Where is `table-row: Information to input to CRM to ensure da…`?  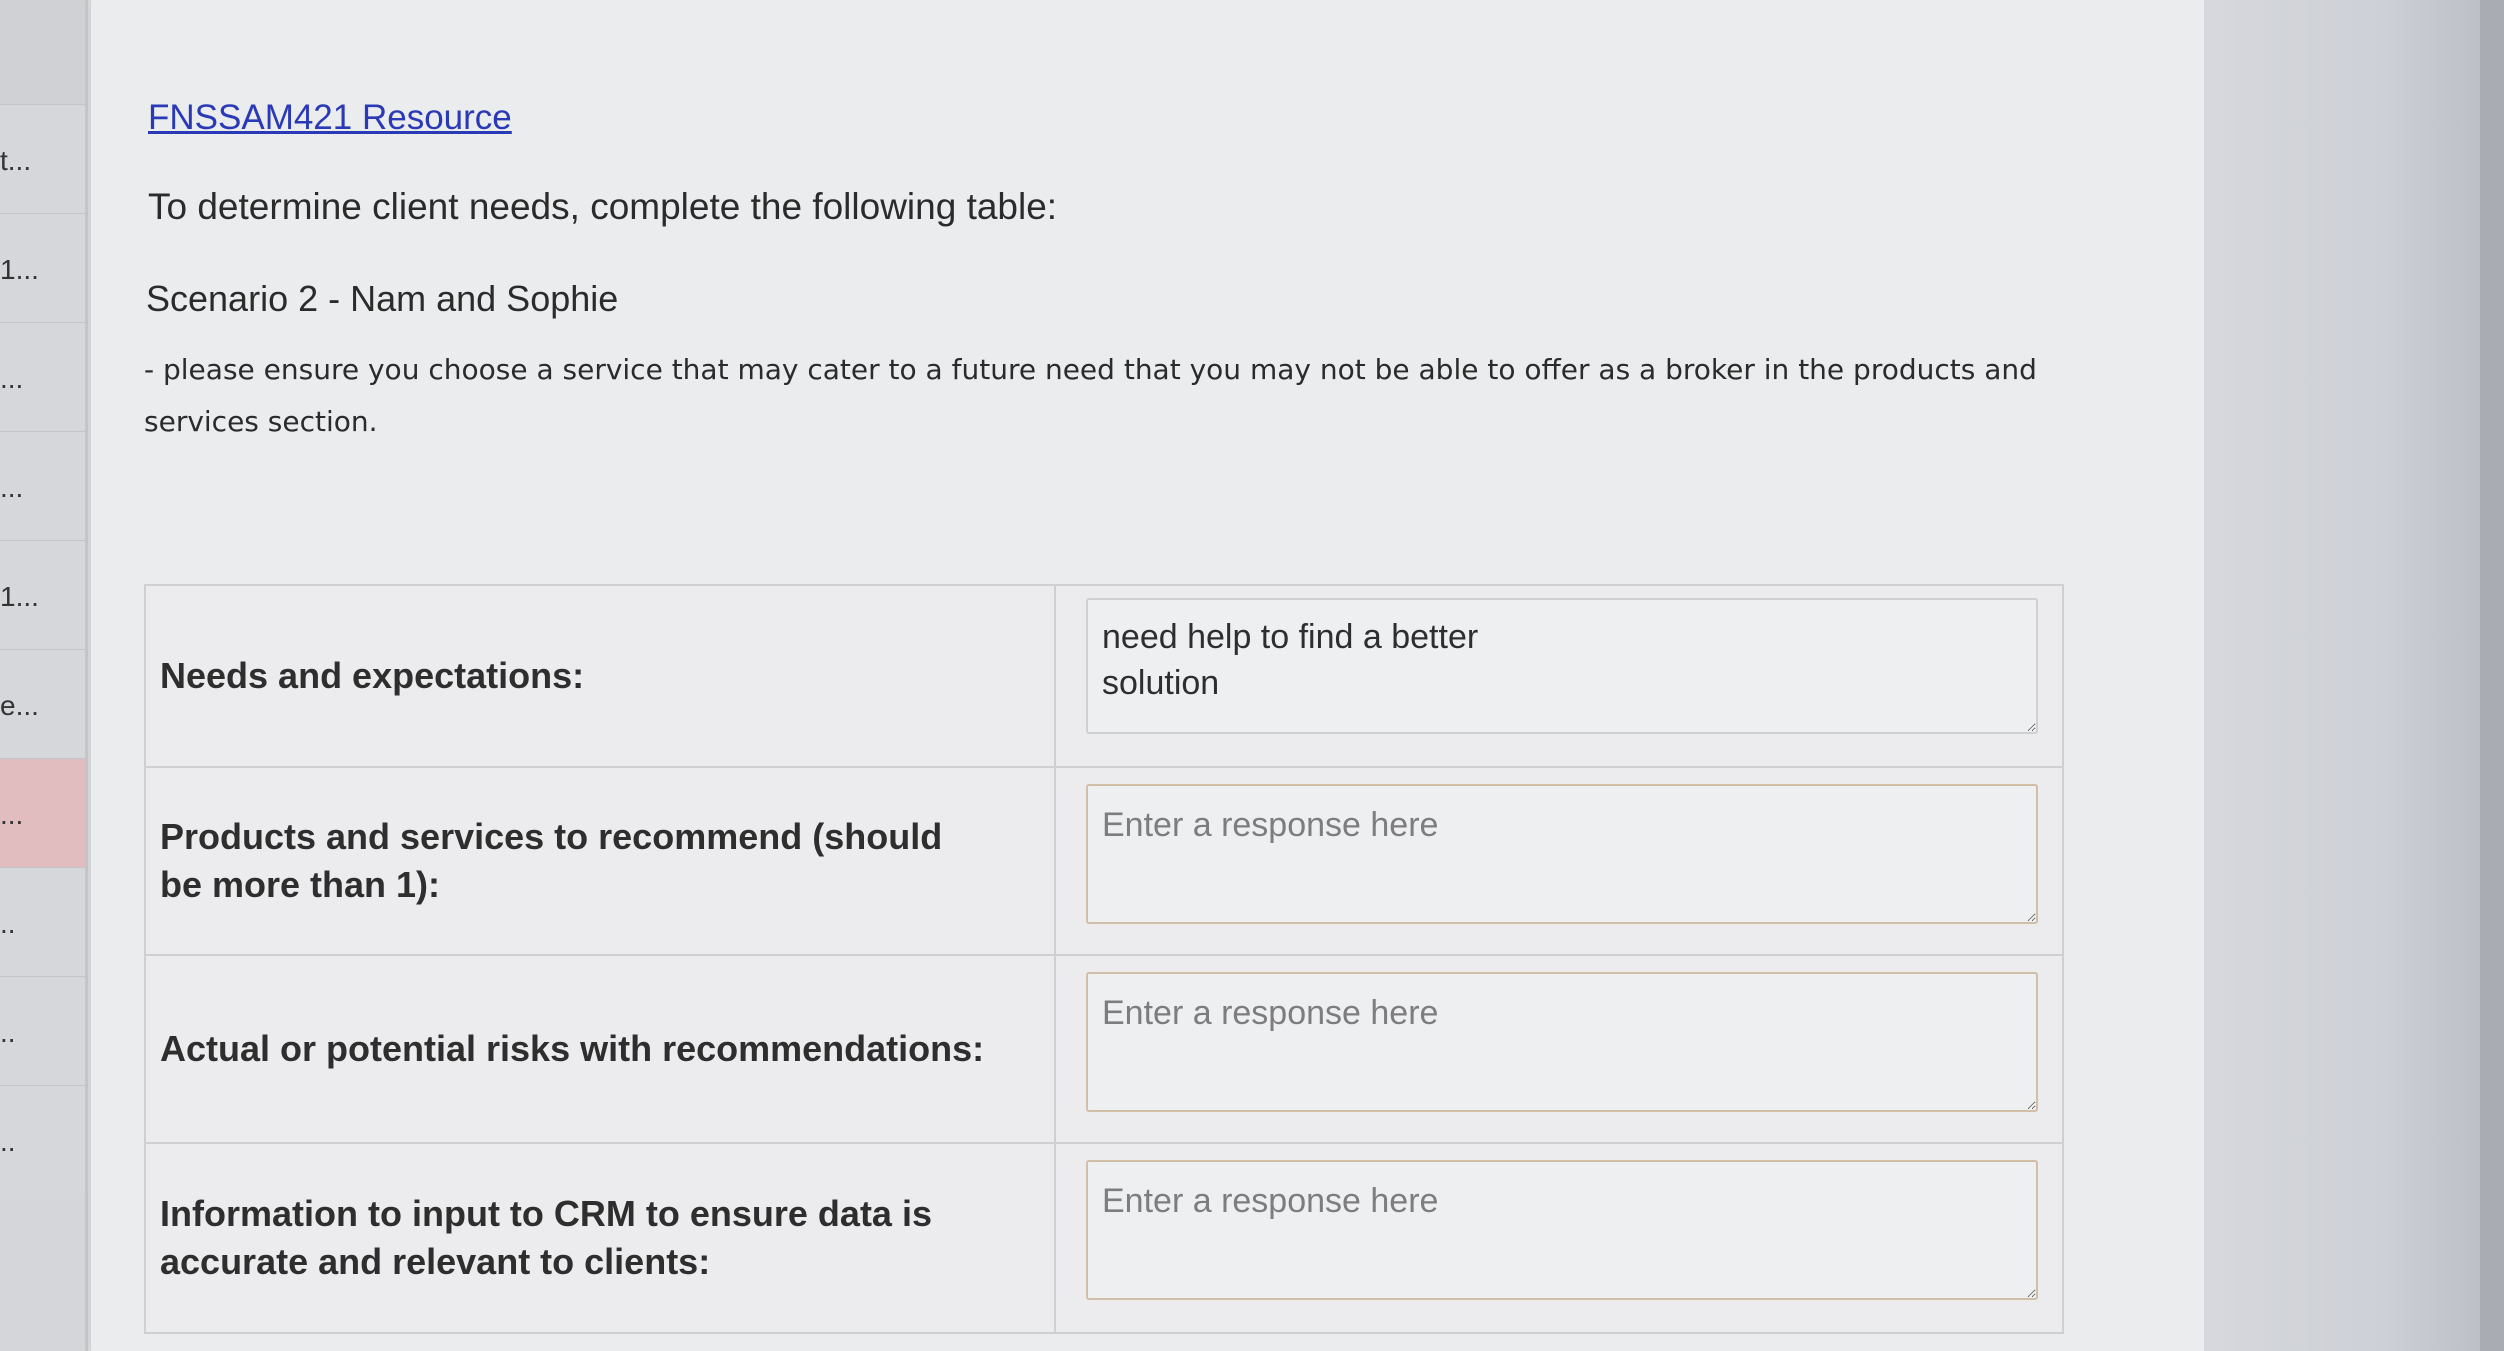 table-row: Information to input to CRM to ensure da… is located at coordinates (1104, 1238).